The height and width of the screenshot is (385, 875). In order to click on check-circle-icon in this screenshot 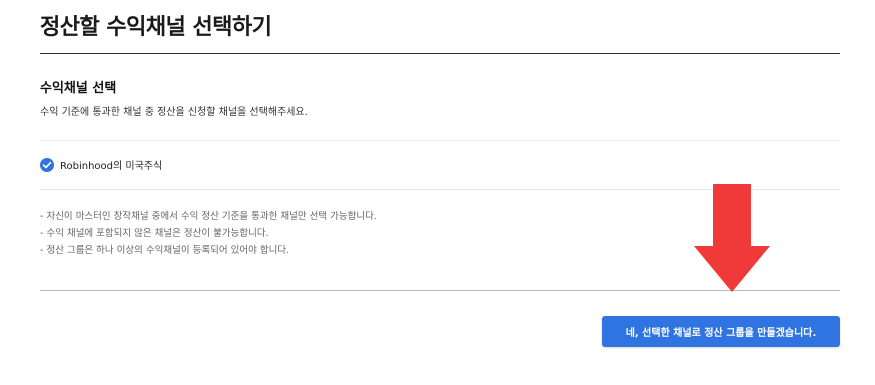, I will do `click(47, 164)`.